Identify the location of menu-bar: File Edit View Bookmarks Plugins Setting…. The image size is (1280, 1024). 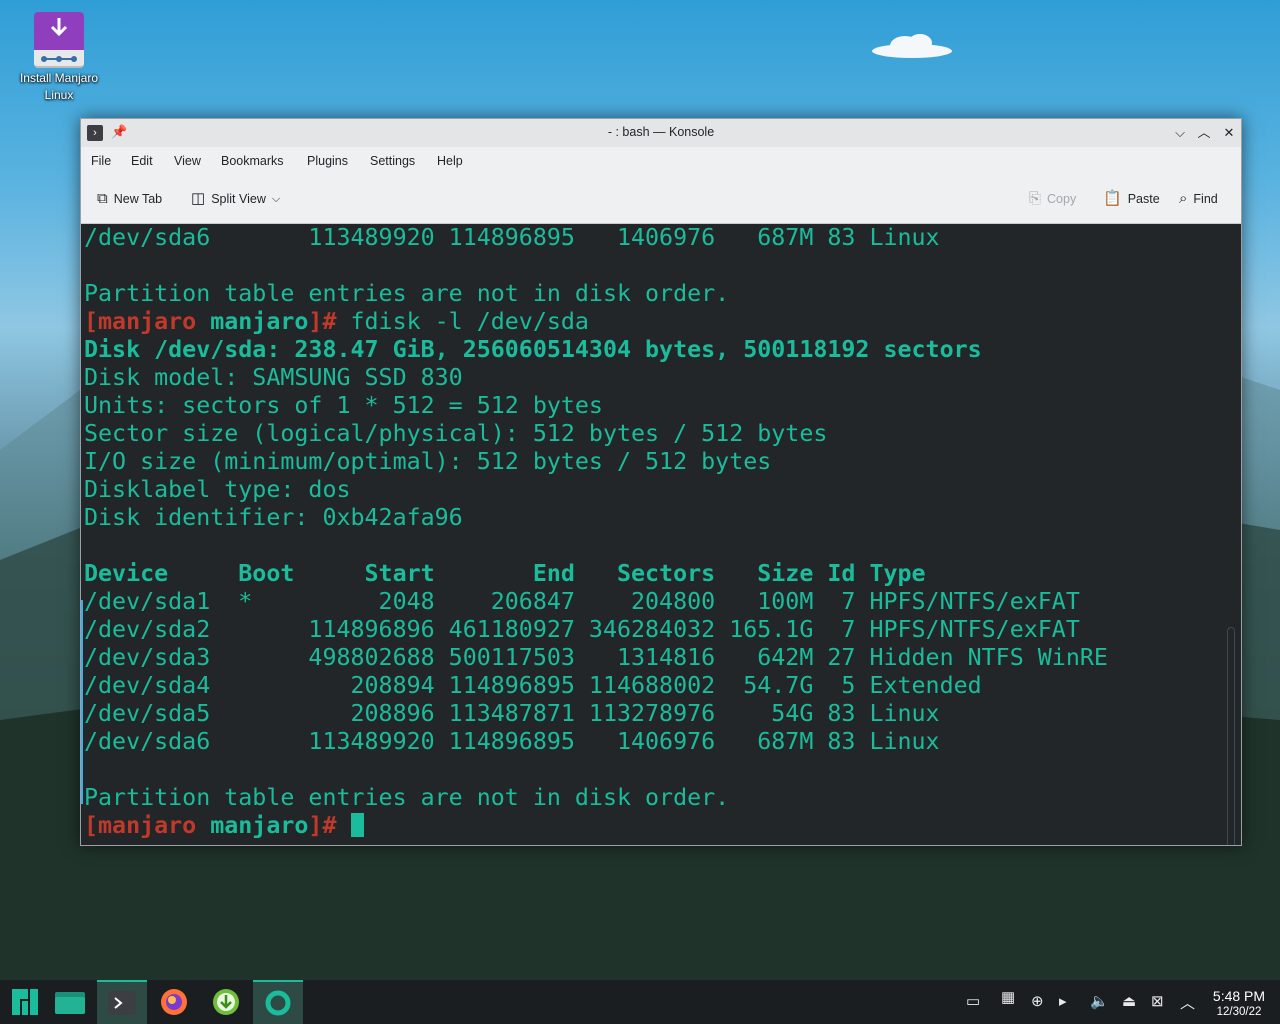
(661, 162).